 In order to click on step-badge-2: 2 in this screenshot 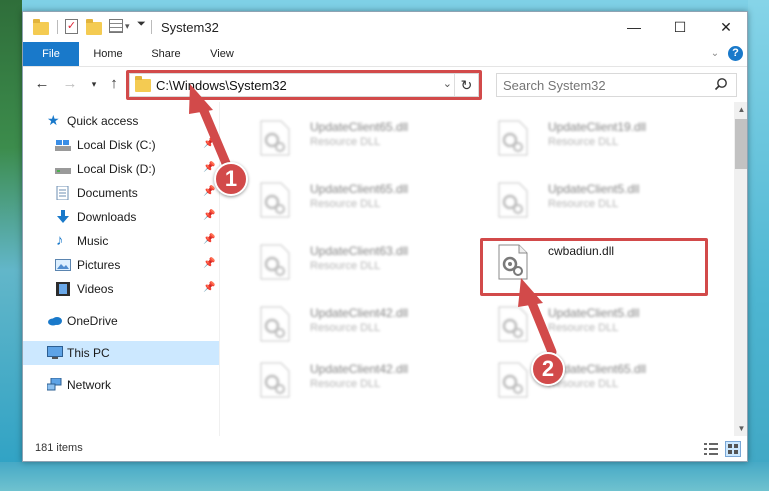, I will do `click(548, 369)`.